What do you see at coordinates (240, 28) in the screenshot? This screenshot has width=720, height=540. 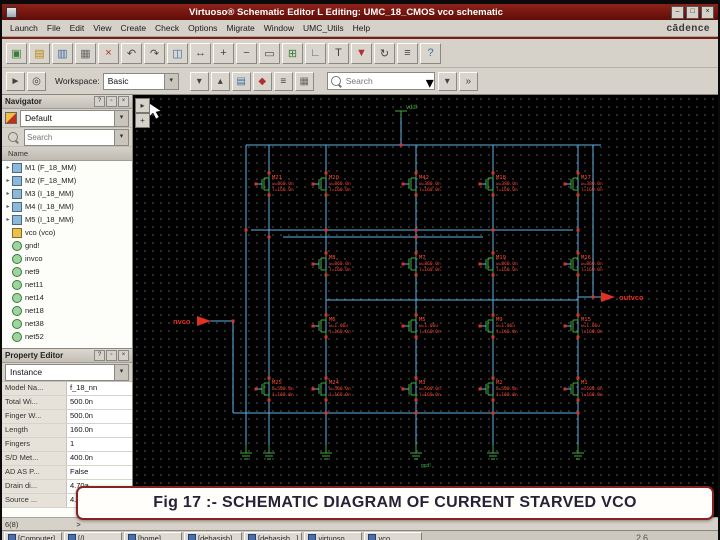 I see `menu-migrate: Migrate` at bounding box center [240, 28].